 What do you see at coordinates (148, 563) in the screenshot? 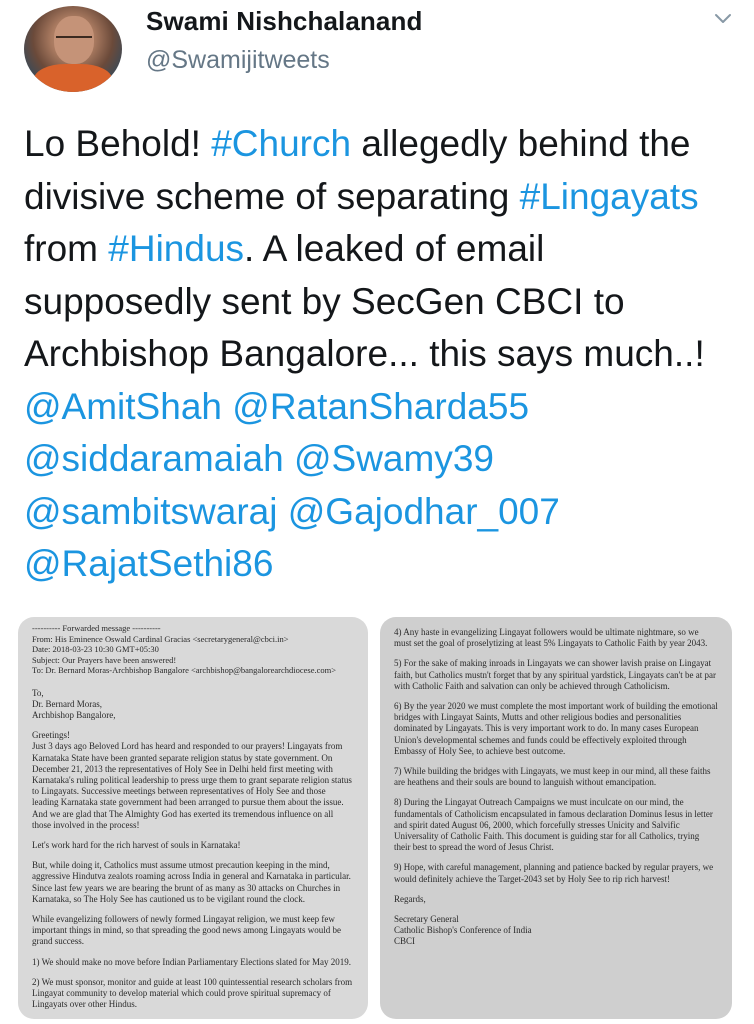
I see `tweet-link: @RajatSethi86` at bounding box center [148, 563].